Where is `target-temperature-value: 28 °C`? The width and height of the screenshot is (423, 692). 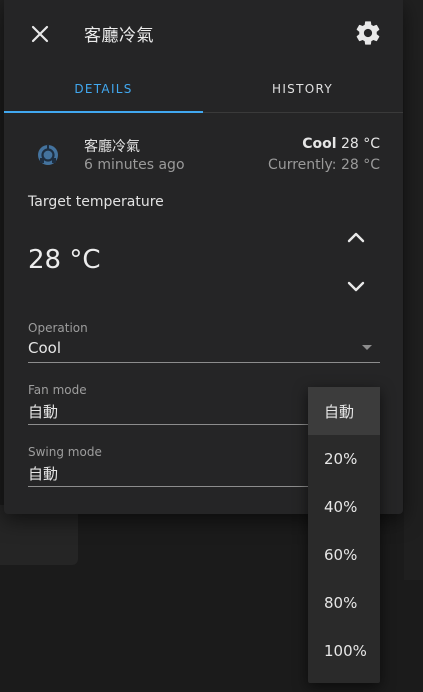 target-temperature-value: 28 °C is located at coordinates (64, 260).